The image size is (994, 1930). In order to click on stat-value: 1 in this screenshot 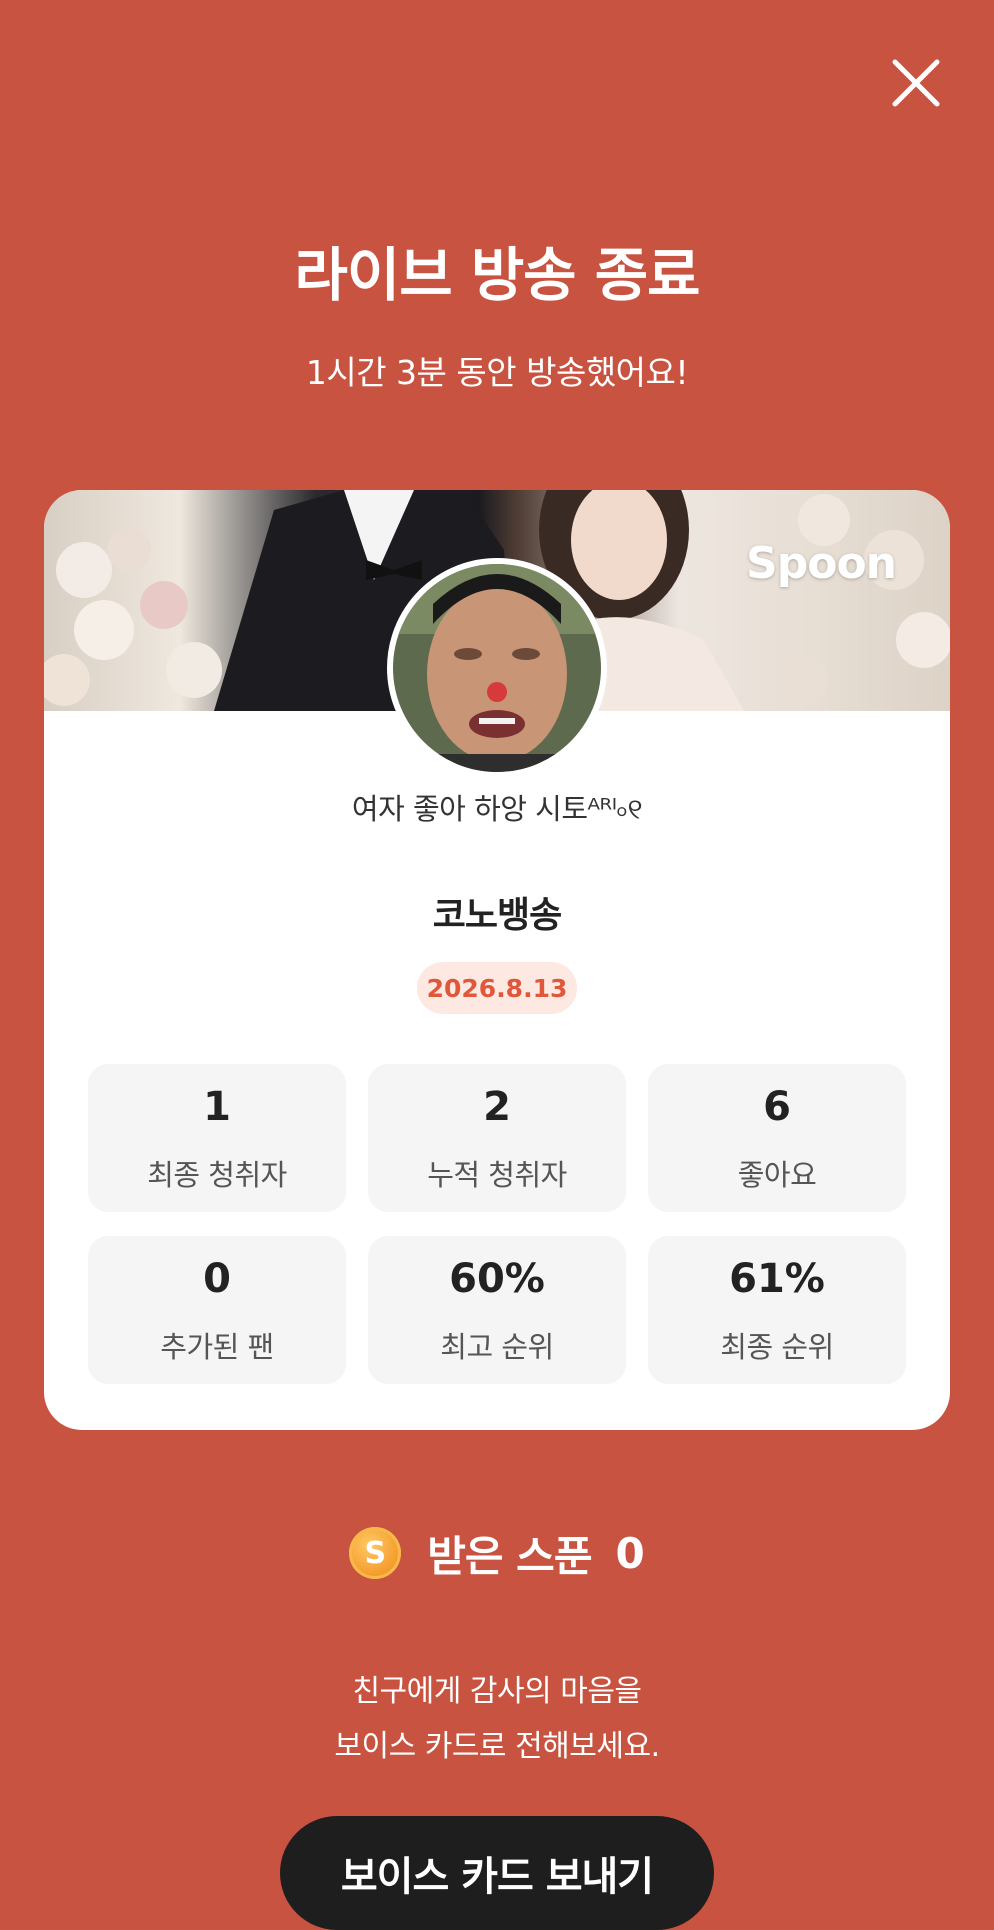, I will do `click(217, 1107)`.